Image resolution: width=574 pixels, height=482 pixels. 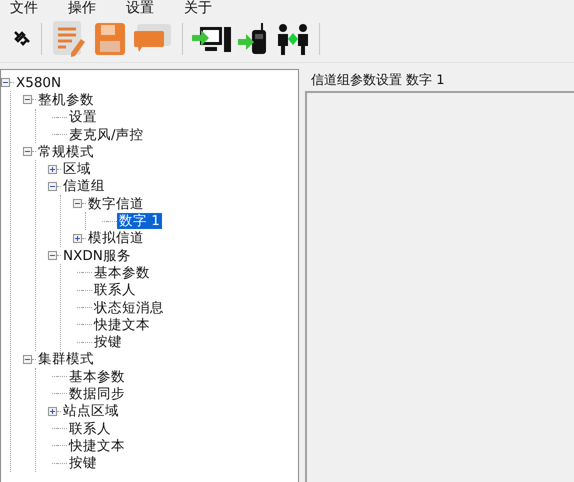 What do you see at coordinates (83, 117) in the screenshot?
I see `tree-item: 设置` at bounding box center [83, 117].